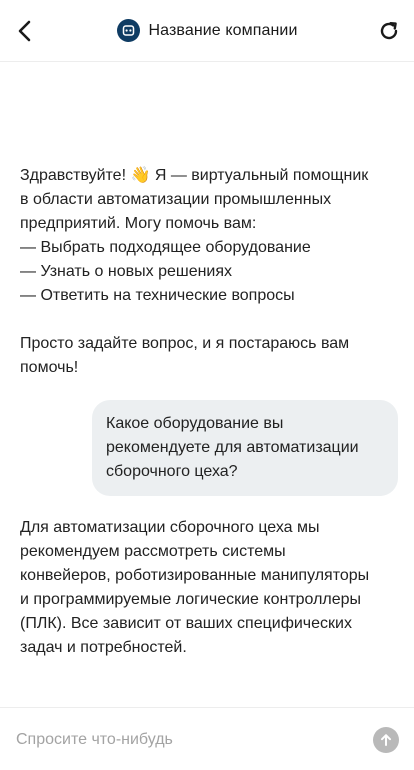 The height and width of the screenshot is (770, 414). I want to click on message-line: — Ответить на технические вопросы, so click(157, 295).